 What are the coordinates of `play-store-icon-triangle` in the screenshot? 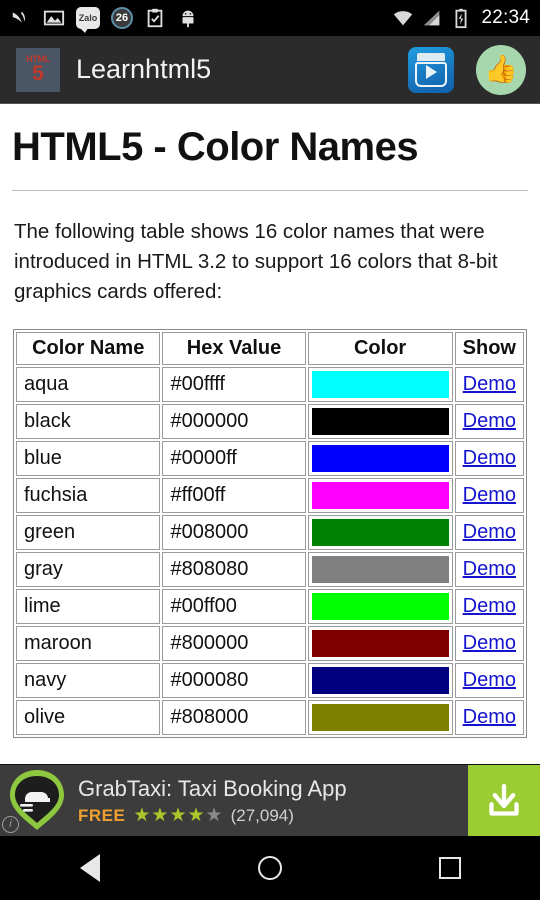 It's located at (431, 71).